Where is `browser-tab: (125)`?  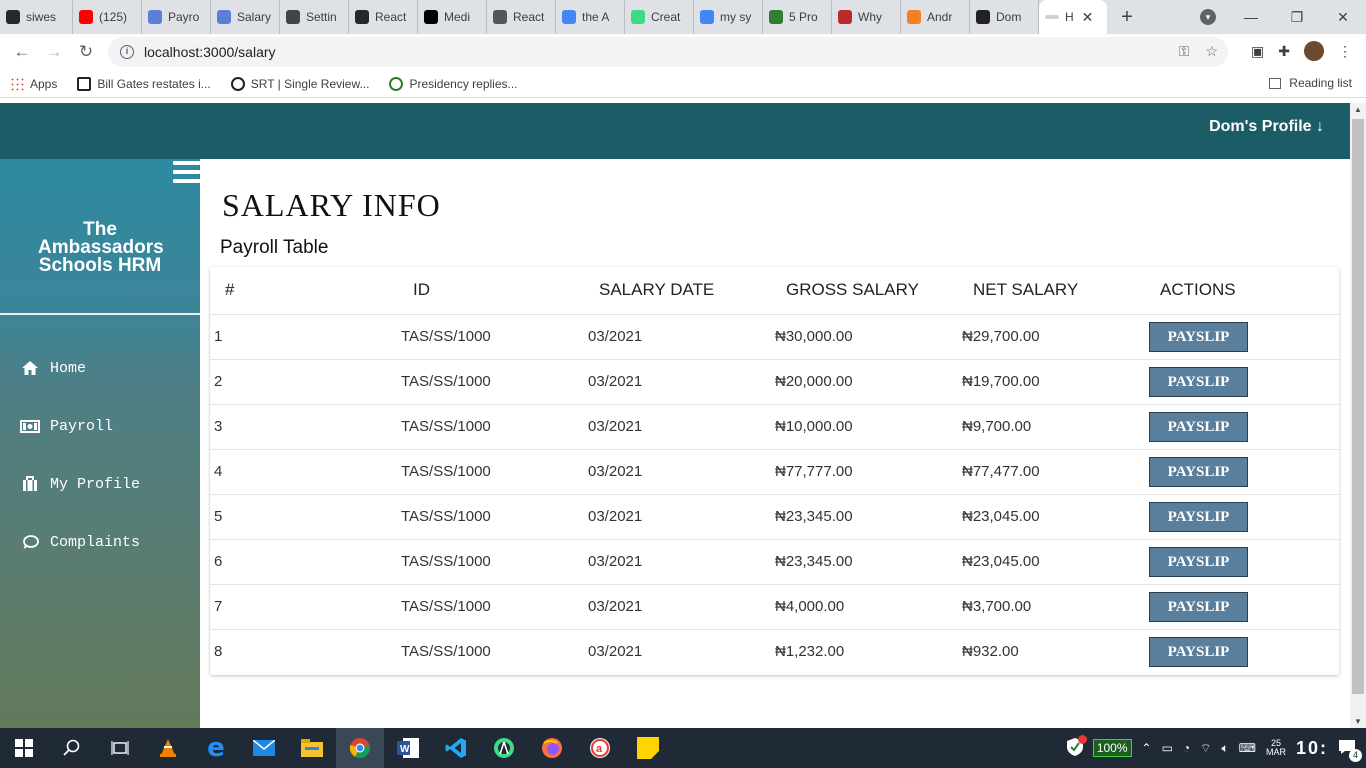 browser-tab: (125) is located at coordinates (107, 17).